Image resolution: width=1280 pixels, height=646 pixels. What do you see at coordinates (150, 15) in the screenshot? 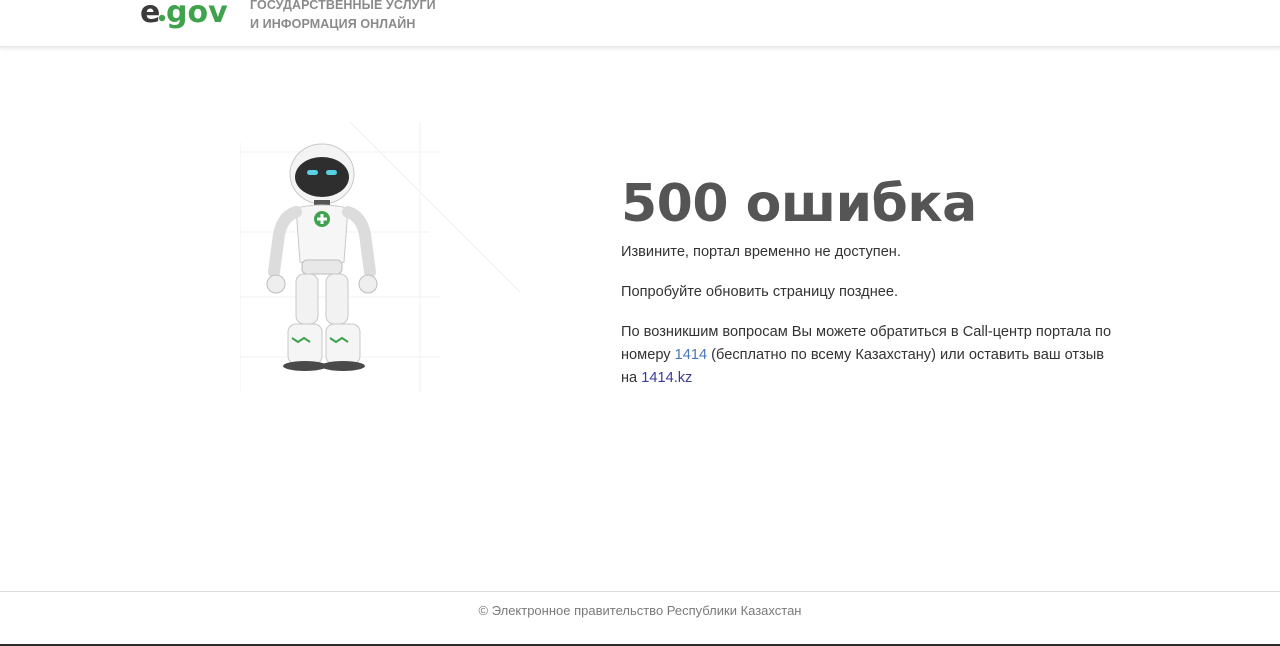
I see `svg-text: e` at bounding box center [150, 15].